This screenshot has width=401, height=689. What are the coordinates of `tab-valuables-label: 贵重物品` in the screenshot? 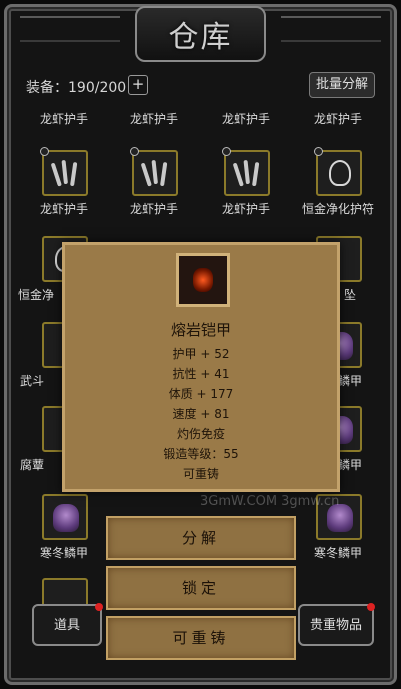 It's located at (335, 625).